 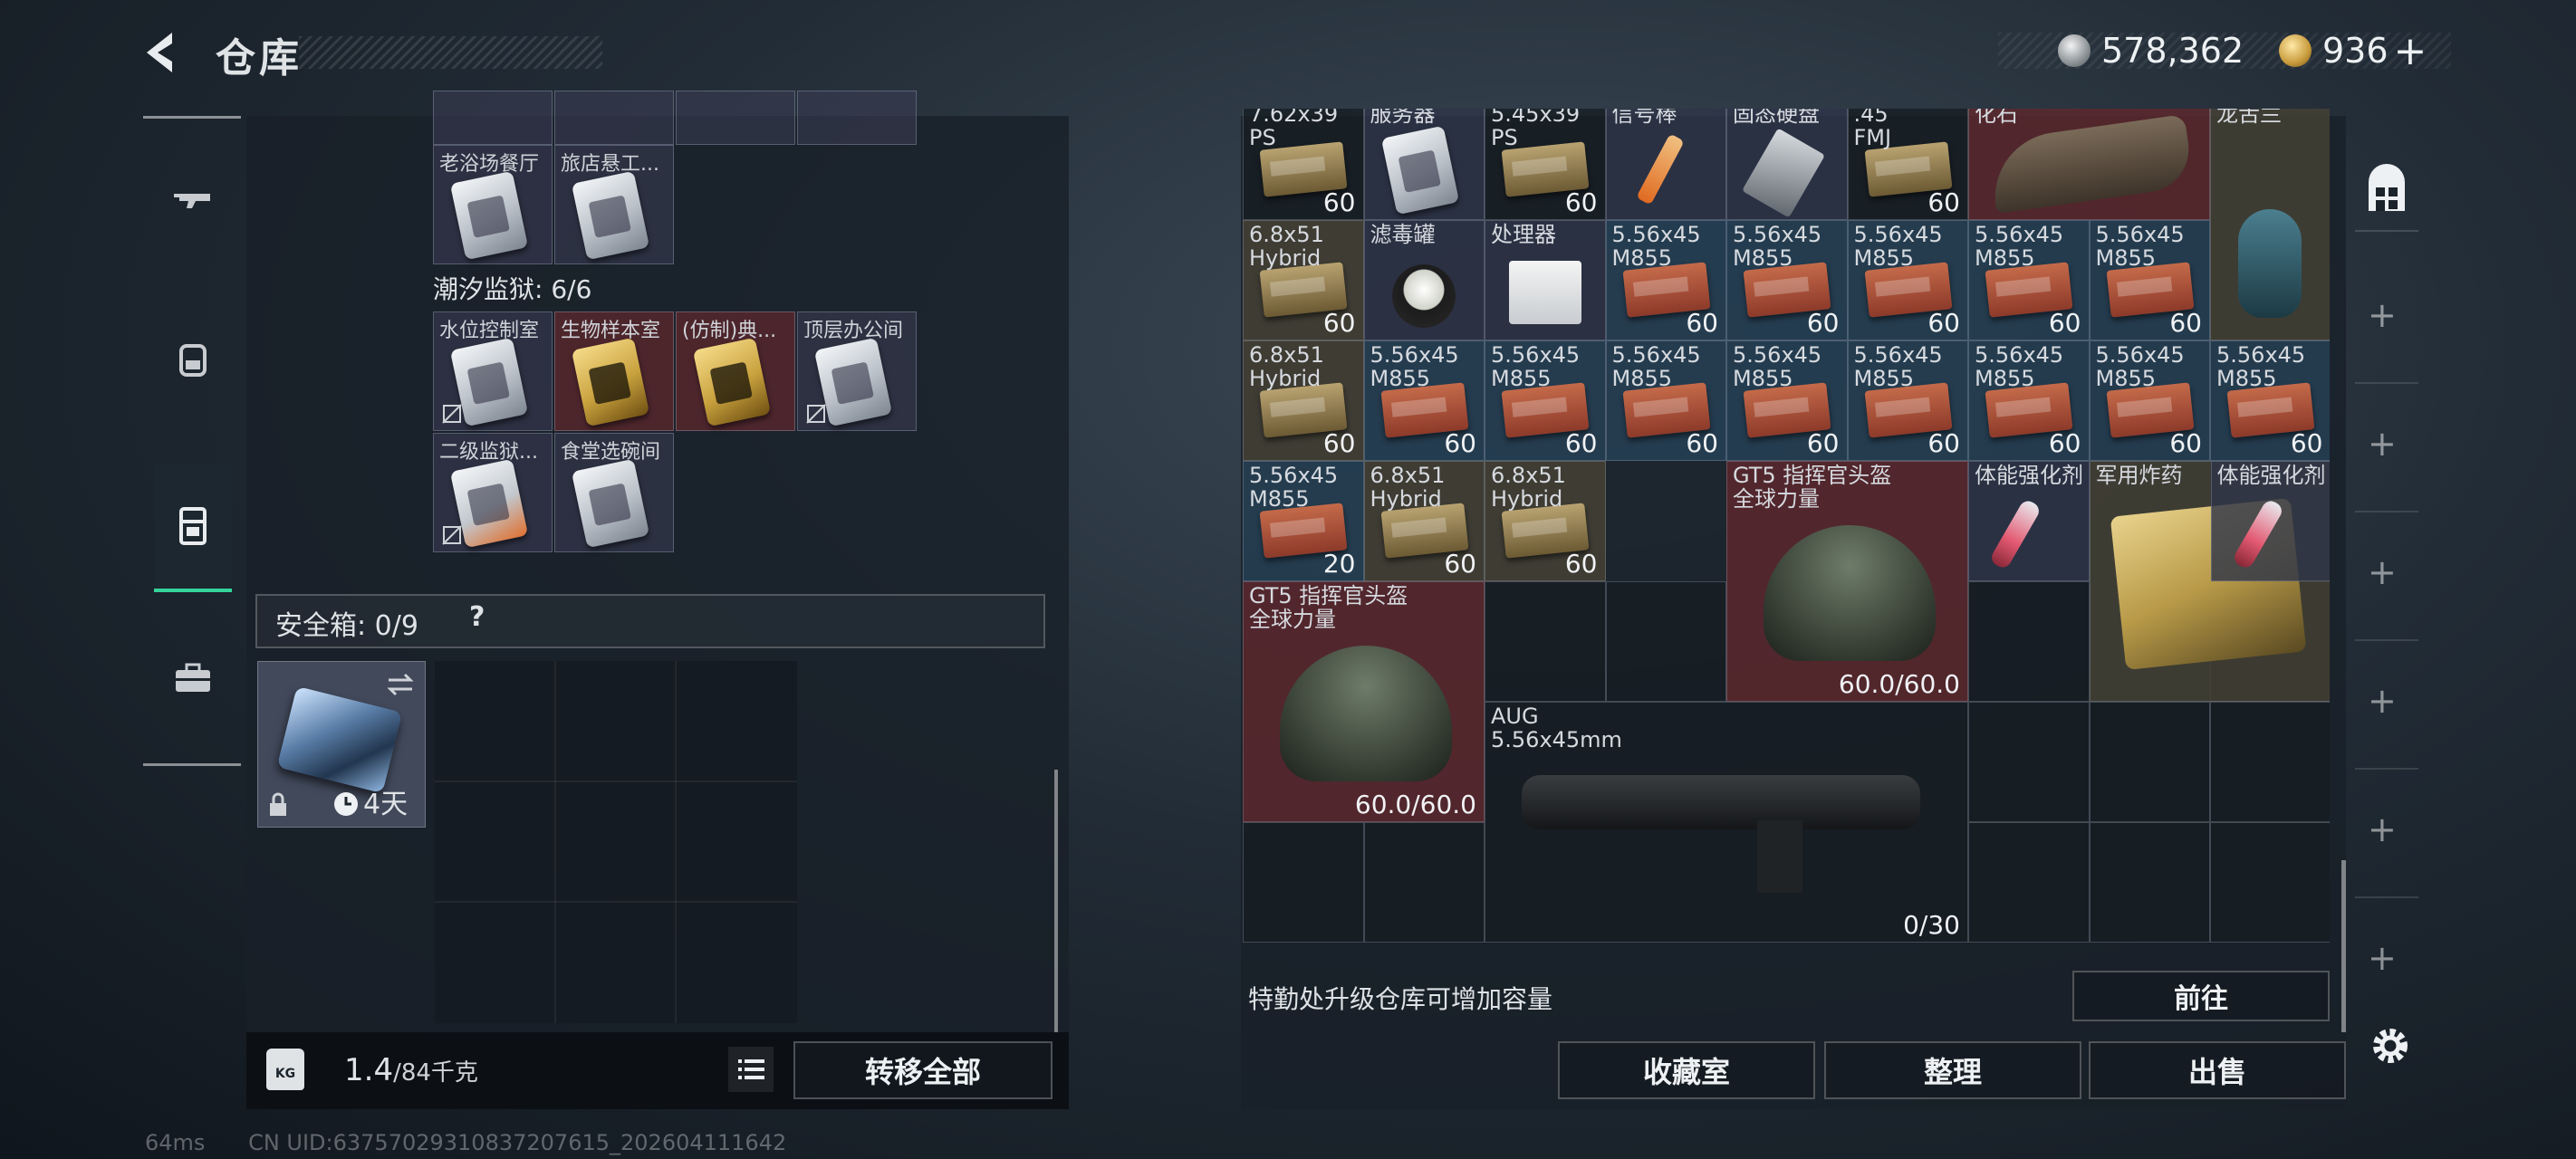 What do you see at coordinates (1424, 280) in the screenshot?
I see `warehouse-item: 滤毒罐` at bounding box center [1424, 280].